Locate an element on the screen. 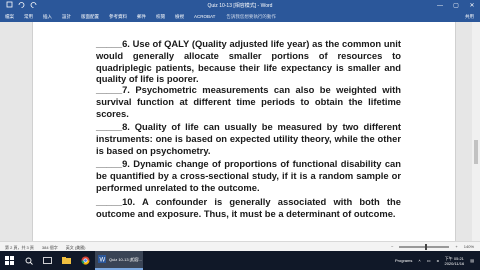 This screenshot has width=480, height=270. tab-layout: 版面配置 is located at coordinates (90, 17).